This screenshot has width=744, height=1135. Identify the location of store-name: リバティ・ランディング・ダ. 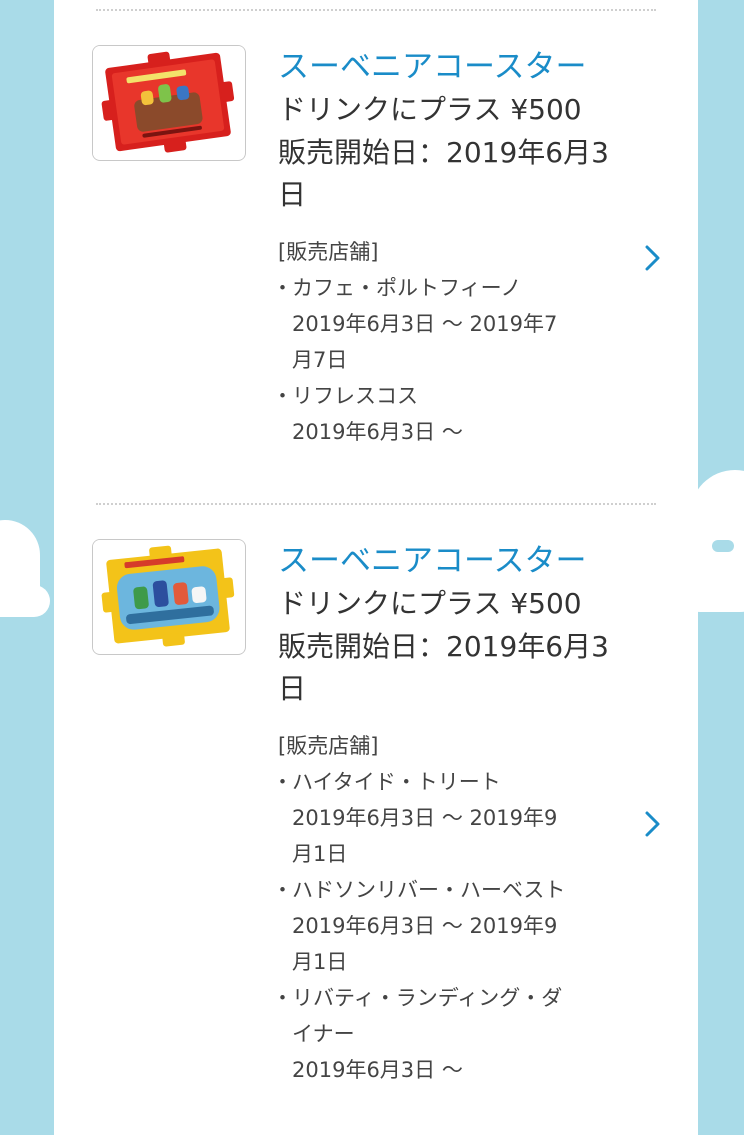
(427, 998).